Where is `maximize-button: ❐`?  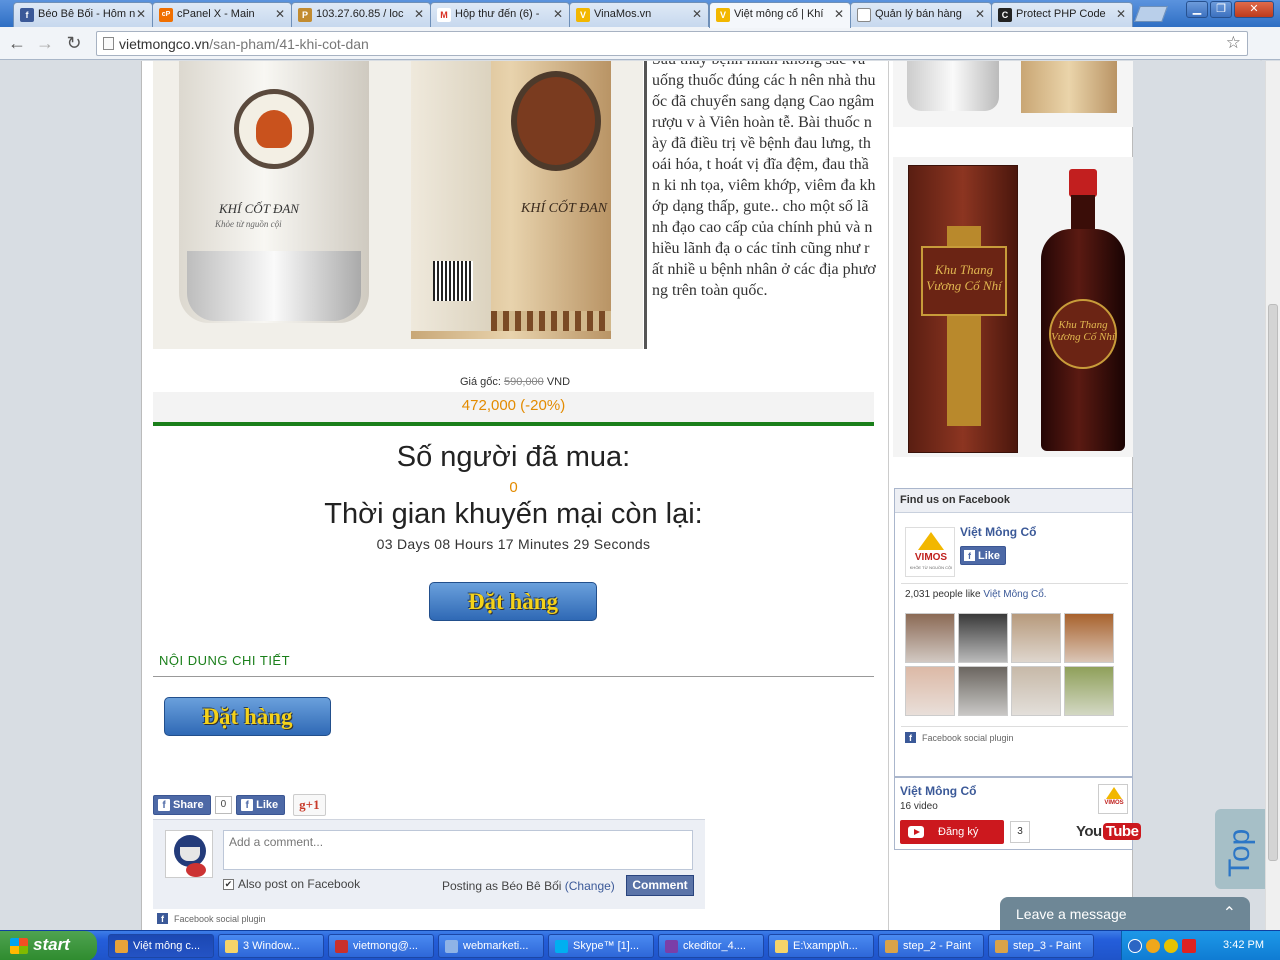
maximize-button: ❐ is located at coordinates (1221, 9).